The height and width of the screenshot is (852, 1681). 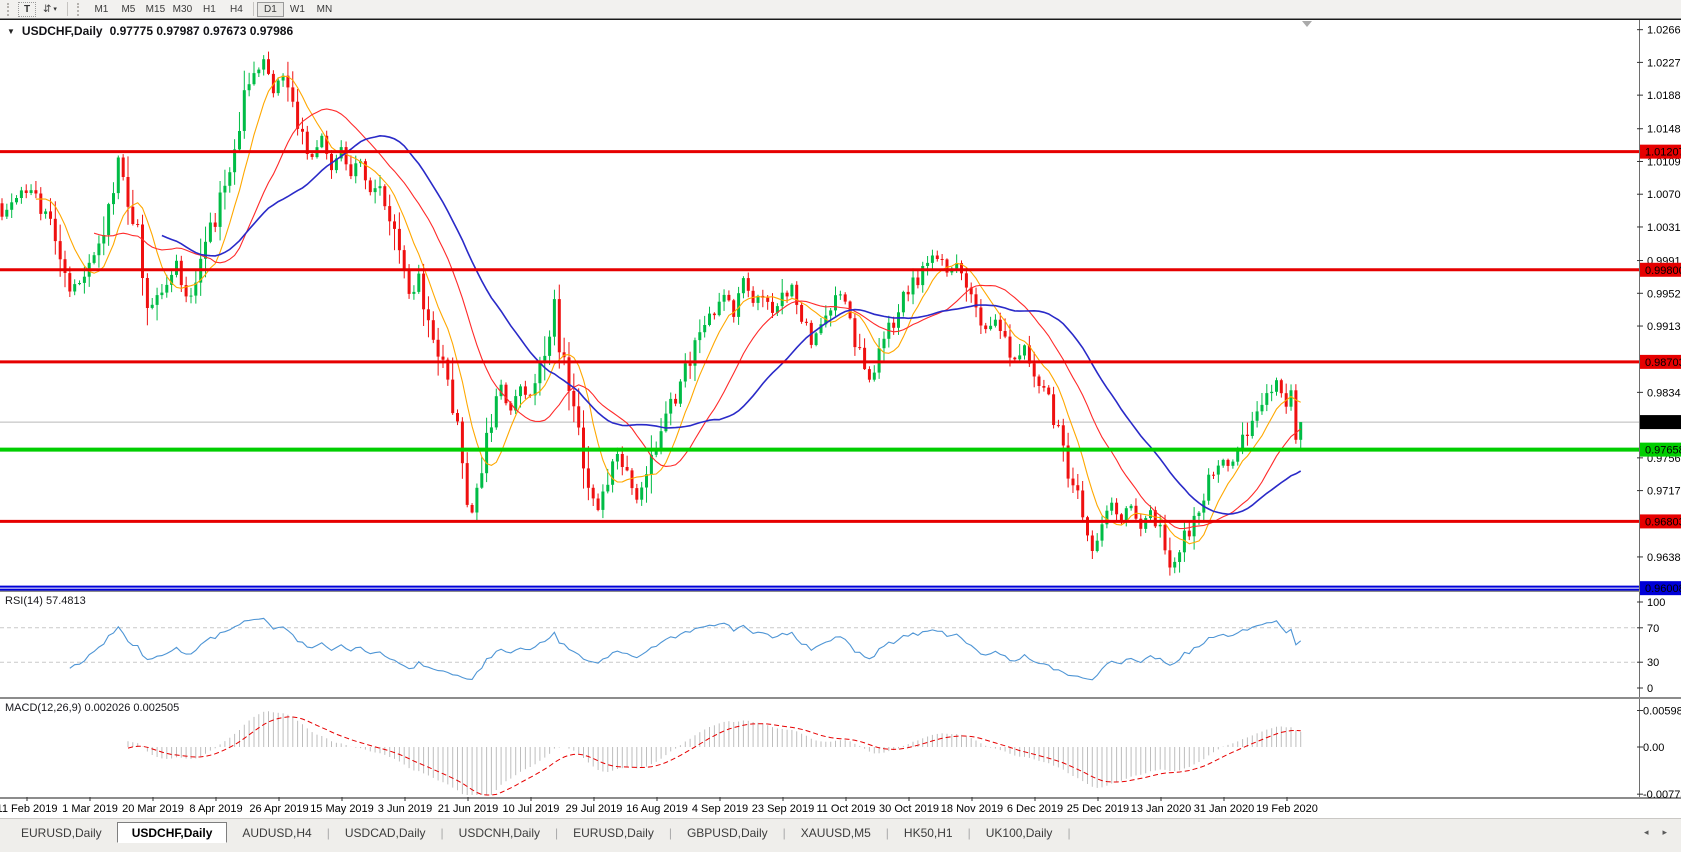 I want to click on level-0.97658-badge-label: 0.97658, so click(x=1663, y=451).